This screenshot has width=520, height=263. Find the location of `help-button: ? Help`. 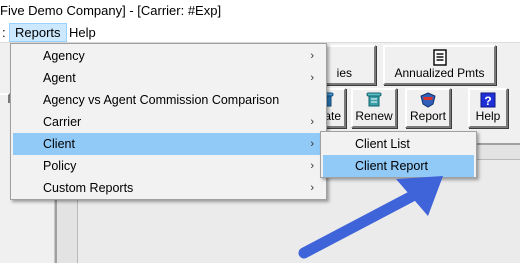

help-button: ? Help is located at coordinates (488, 108).